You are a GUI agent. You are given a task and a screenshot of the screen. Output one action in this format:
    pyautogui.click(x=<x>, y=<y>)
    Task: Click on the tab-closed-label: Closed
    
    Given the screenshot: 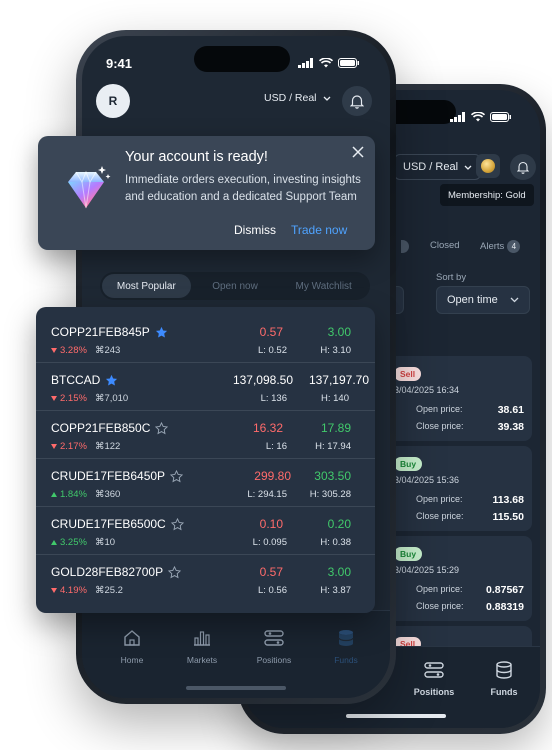 What is the action you would take?
    pyautogui.click(x=445, y=245)
    